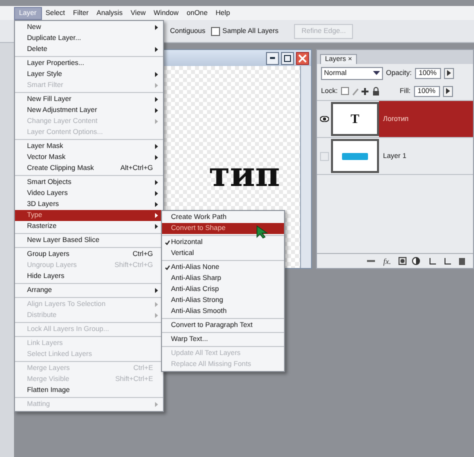 The width and height of the screenshot is (474, 457). I want to click on vertical-scrollbar, so click(305, 167).